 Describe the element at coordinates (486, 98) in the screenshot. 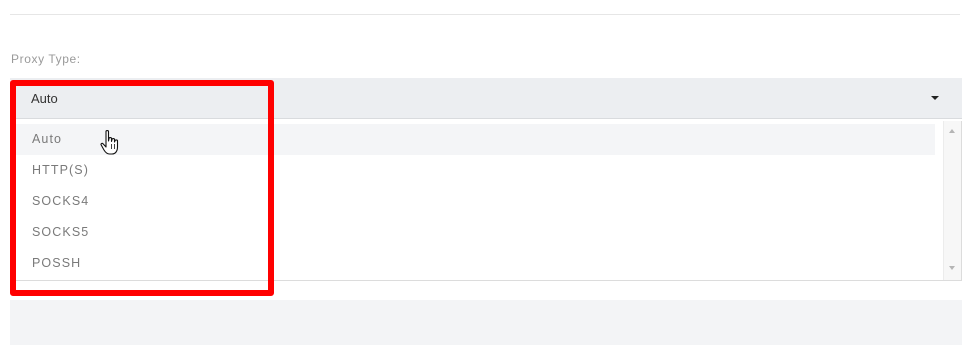

I see `proxy-type-select: Auto` at that location.